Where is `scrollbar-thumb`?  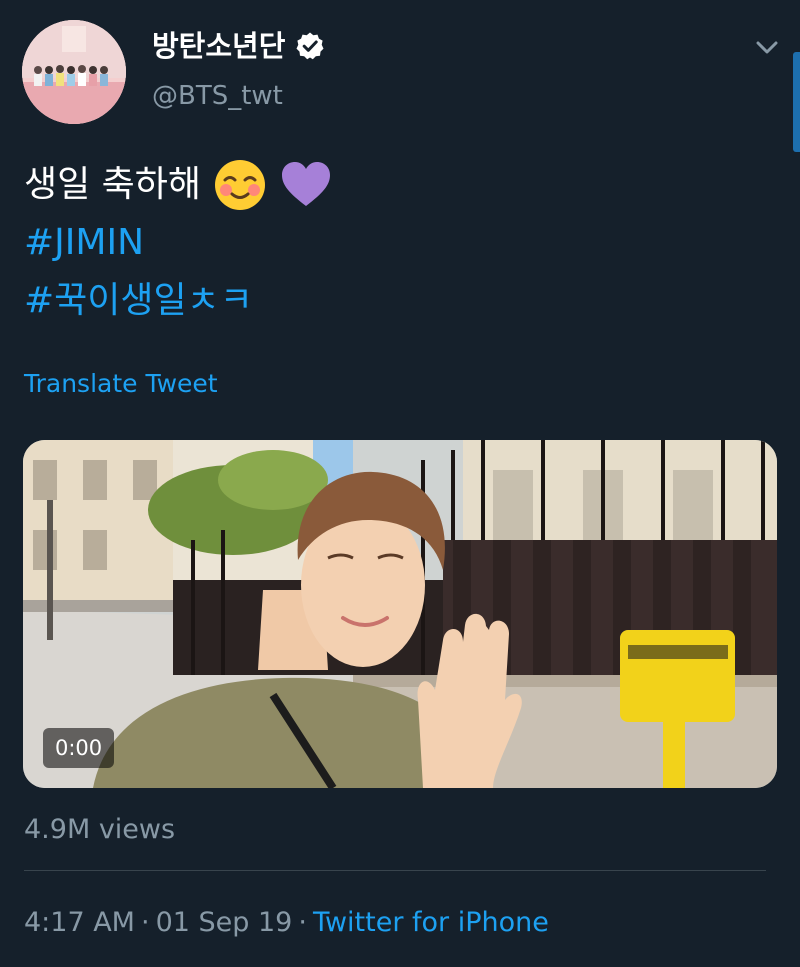
scrollbar-thumb is located at coordinates (796, 102).